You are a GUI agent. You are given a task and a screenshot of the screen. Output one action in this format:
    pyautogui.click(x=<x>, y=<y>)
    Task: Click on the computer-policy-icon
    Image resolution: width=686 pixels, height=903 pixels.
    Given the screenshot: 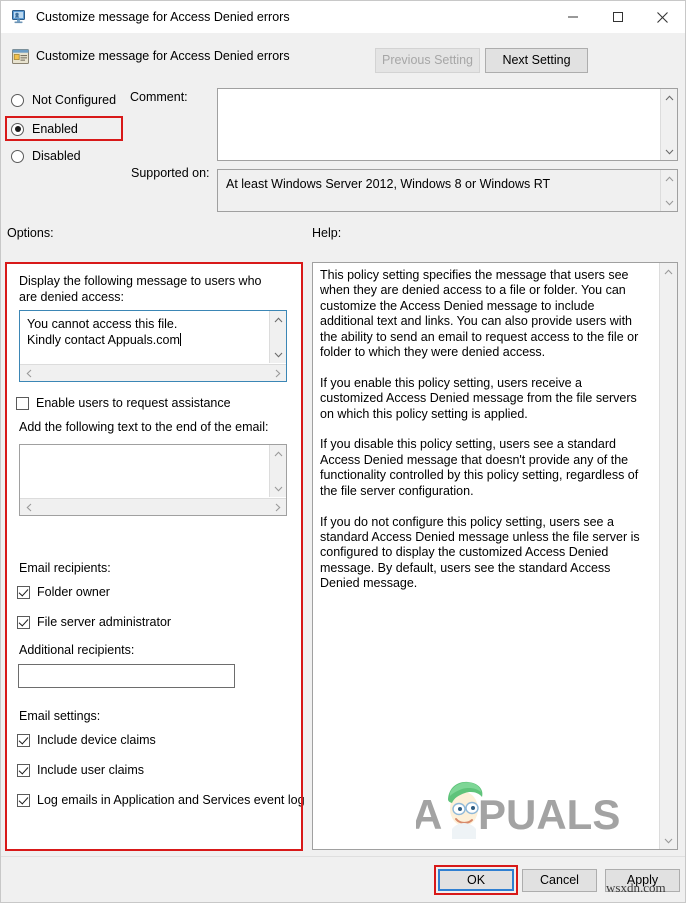 What is the action you would take?
    pyautogui.click(x=19, y=17)
    